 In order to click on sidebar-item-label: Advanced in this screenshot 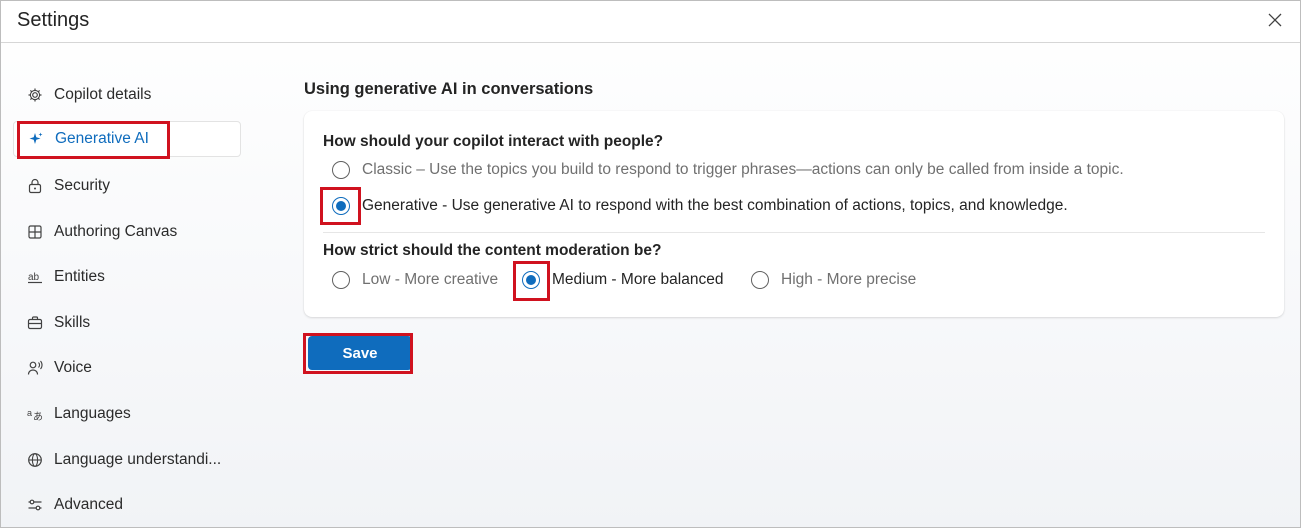, I will do `click(88, 504)`.